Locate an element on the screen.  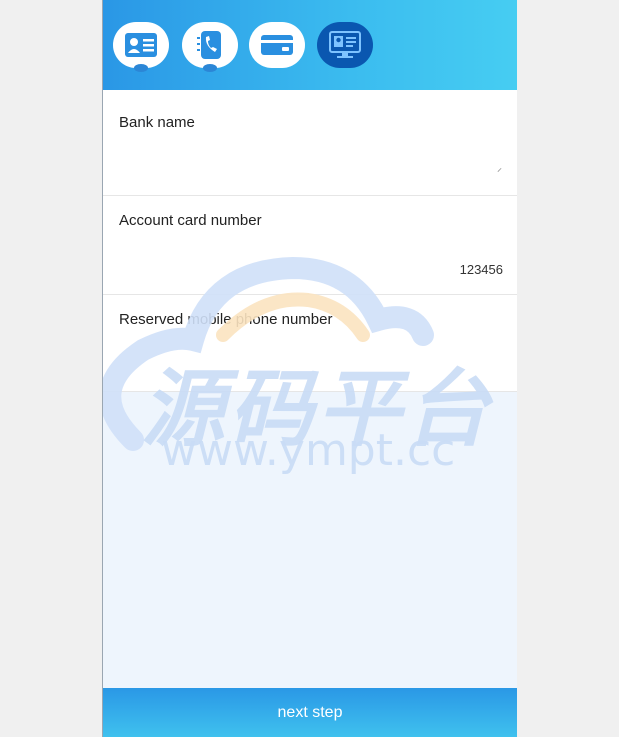
phone-label: Reserved mobile phone number is located at coordinates (226, 319).